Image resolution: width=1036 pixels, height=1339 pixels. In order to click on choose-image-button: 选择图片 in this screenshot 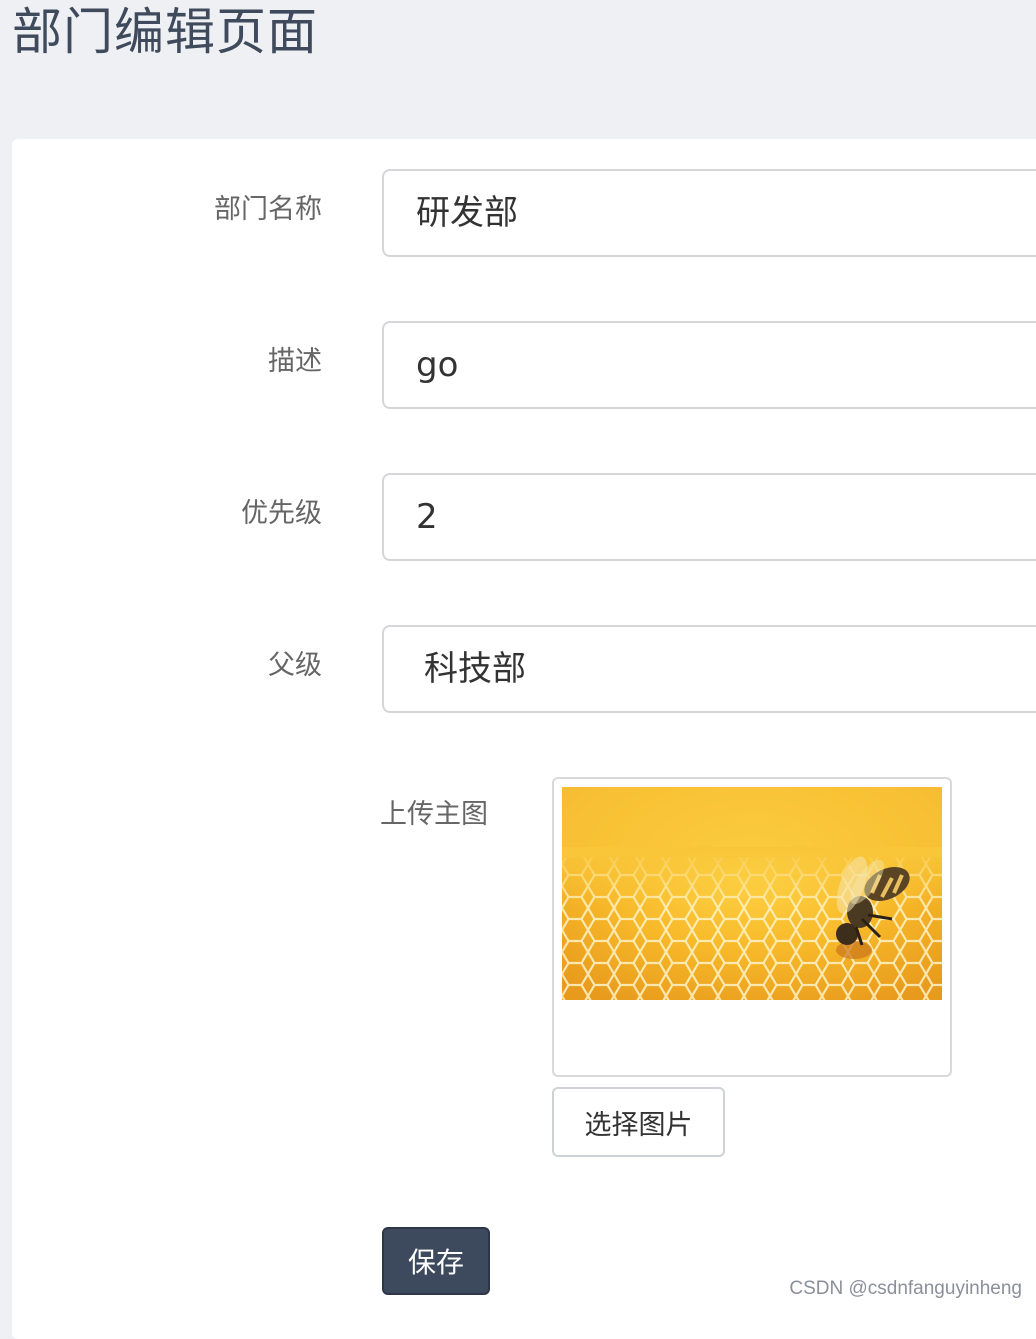, I will do `click(638, 1122)`.